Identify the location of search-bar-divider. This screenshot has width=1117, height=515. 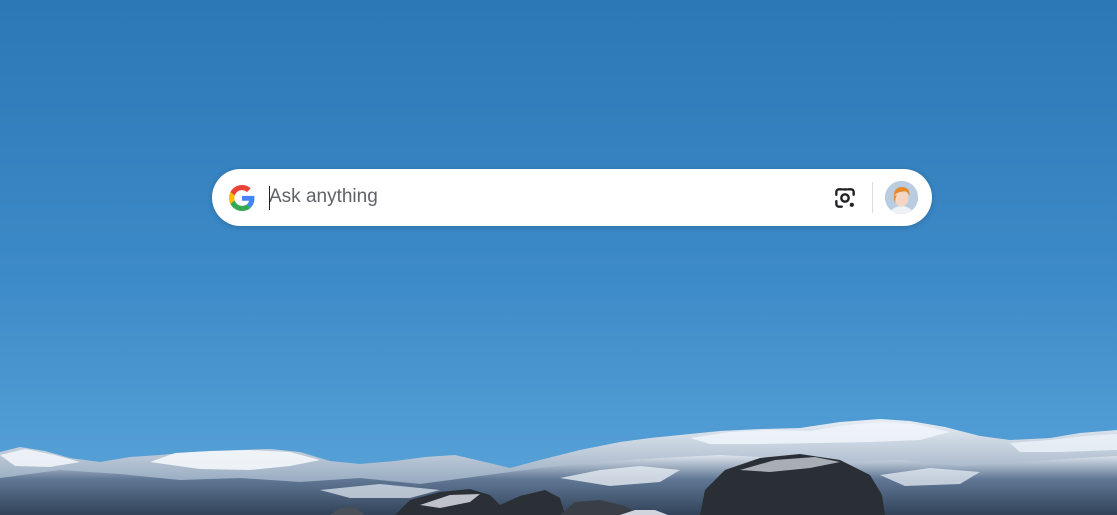
(872, 197).